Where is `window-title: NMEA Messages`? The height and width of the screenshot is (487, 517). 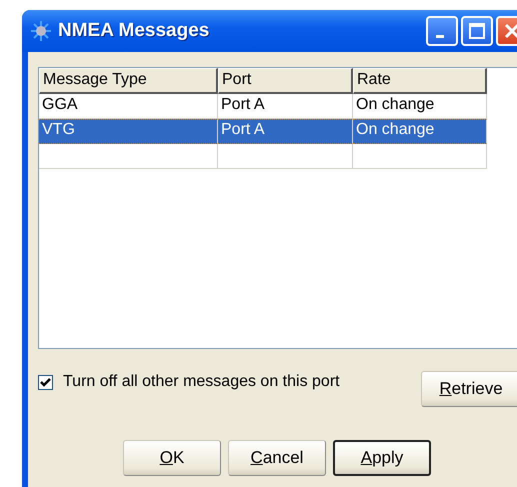 window-title: NMEA Messages is located at coordinates (134, 31).